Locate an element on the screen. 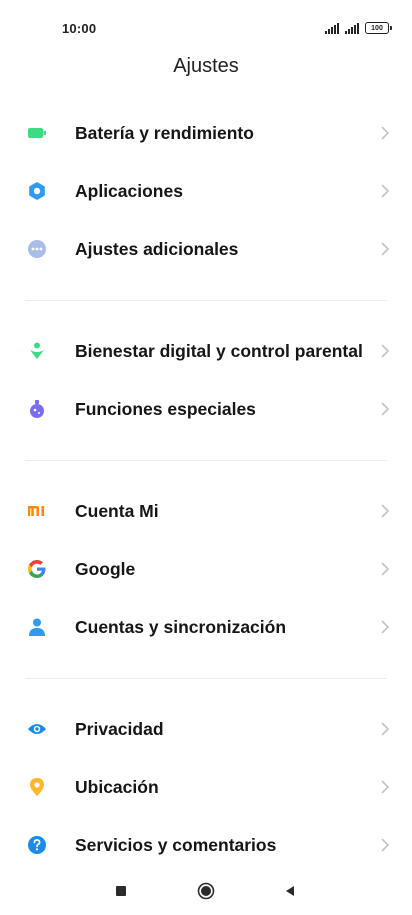 This screenshot has height=915, width=412. settings-item-location: Ubicación is located at coordinates (206, 787).